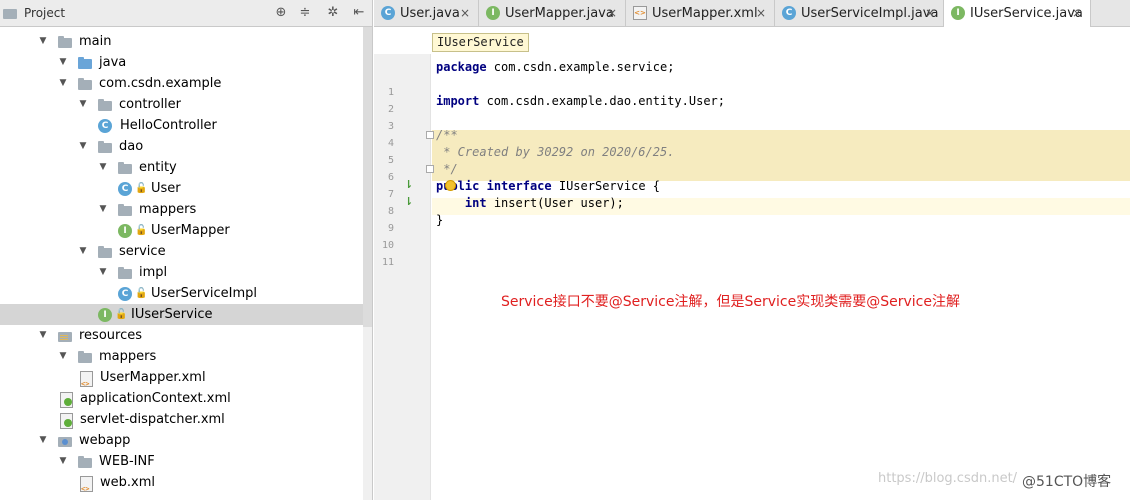 This screenshot has height=500, width=1130. I want to click on tree-node-label: main, so click(95, 41).